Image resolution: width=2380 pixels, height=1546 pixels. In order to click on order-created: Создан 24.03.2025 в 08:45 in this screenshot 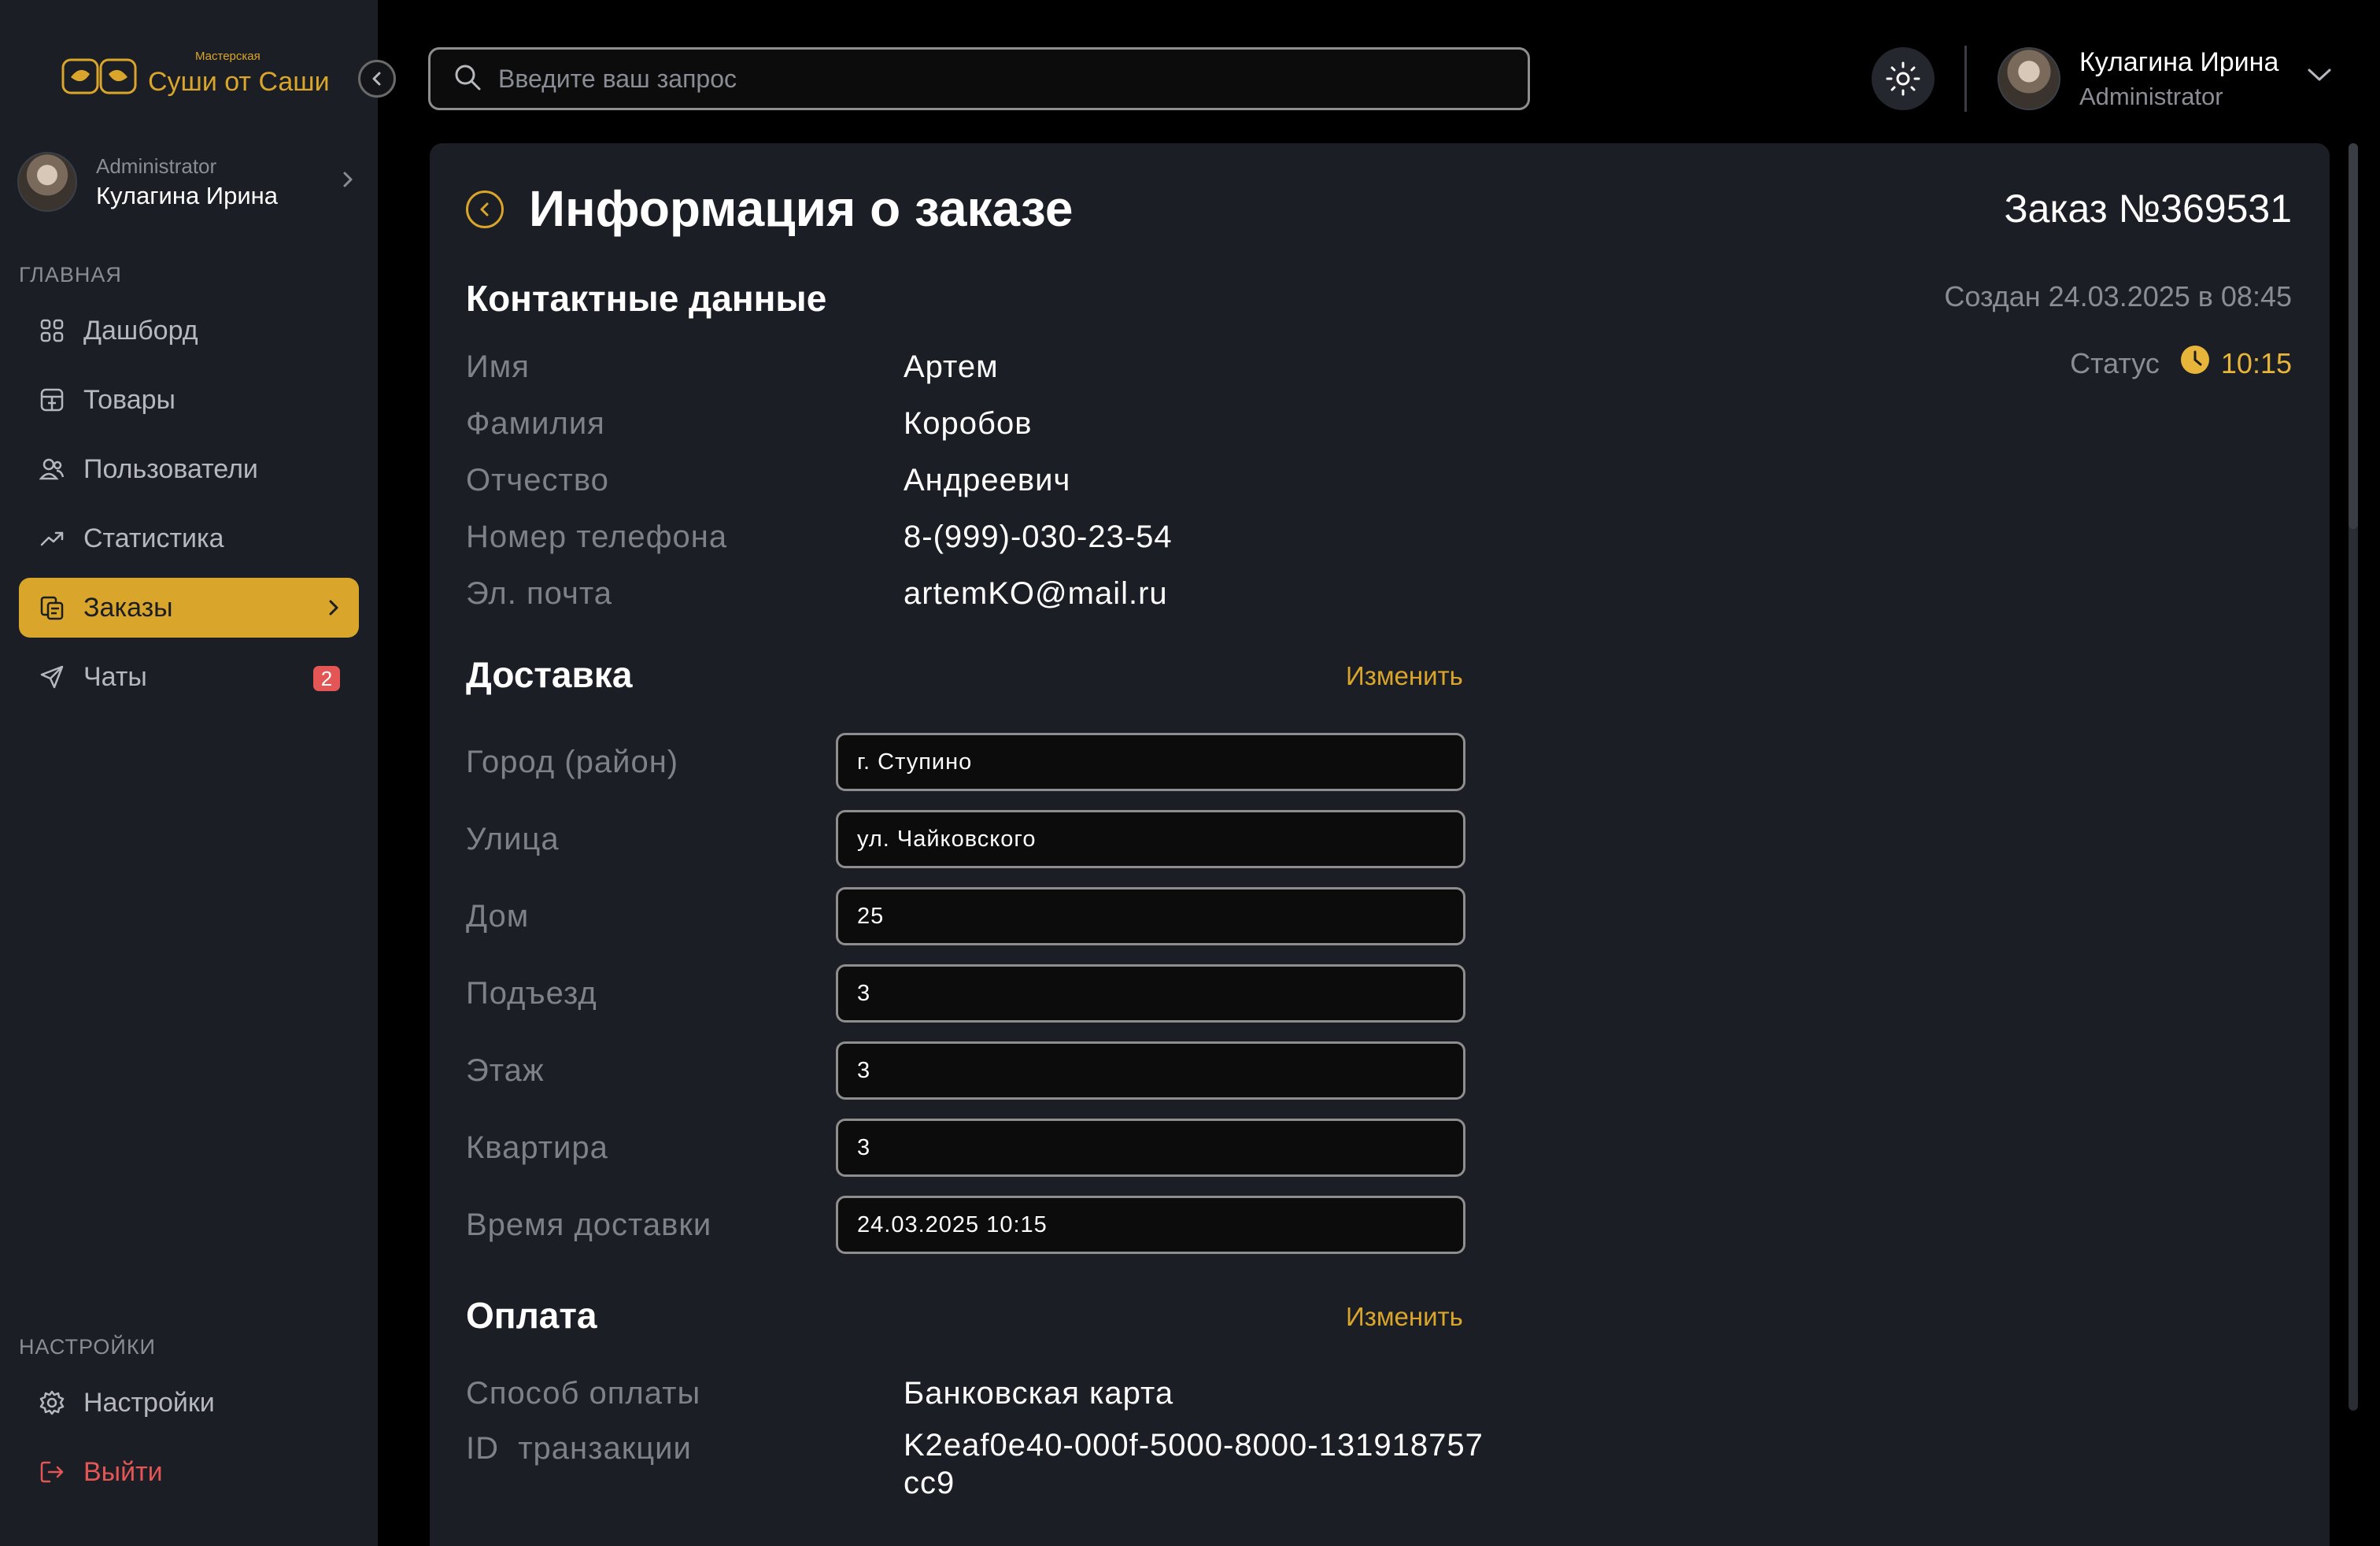, I will do `click(2118, 296)`.